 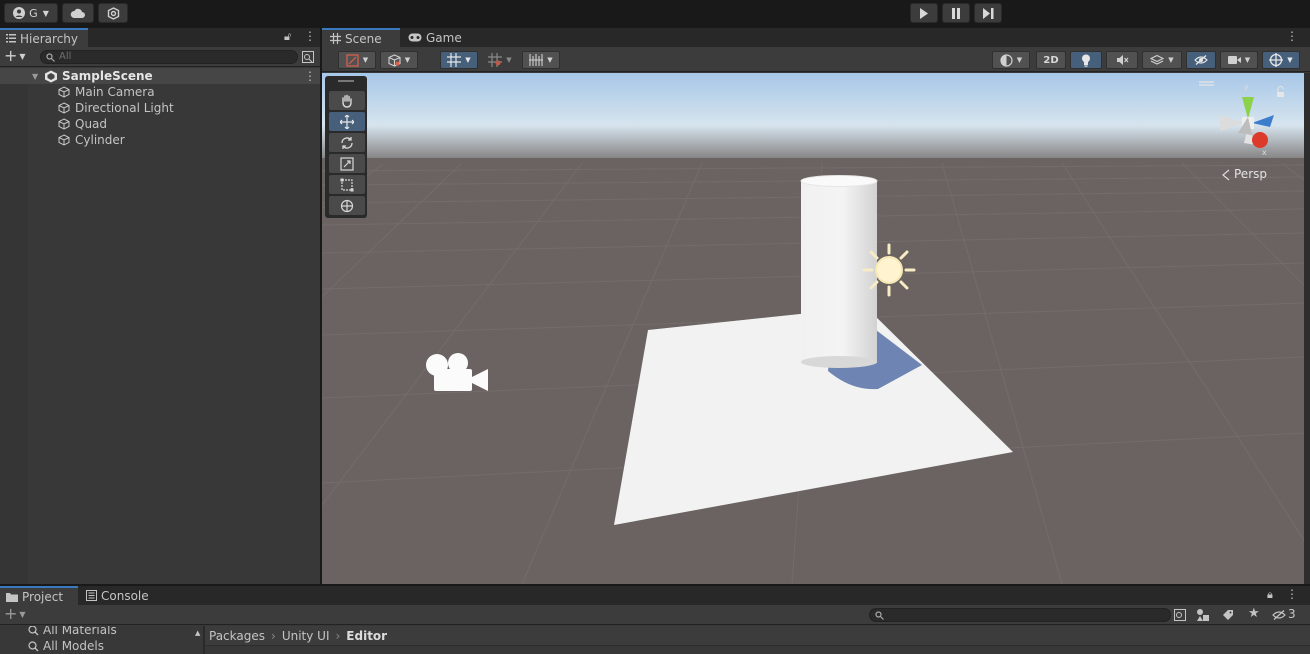 What do you see at coordinates (1051, 60) in the screenshot?
I see `toggle-2d-button: 2D` at bounding box center [1051, 60].